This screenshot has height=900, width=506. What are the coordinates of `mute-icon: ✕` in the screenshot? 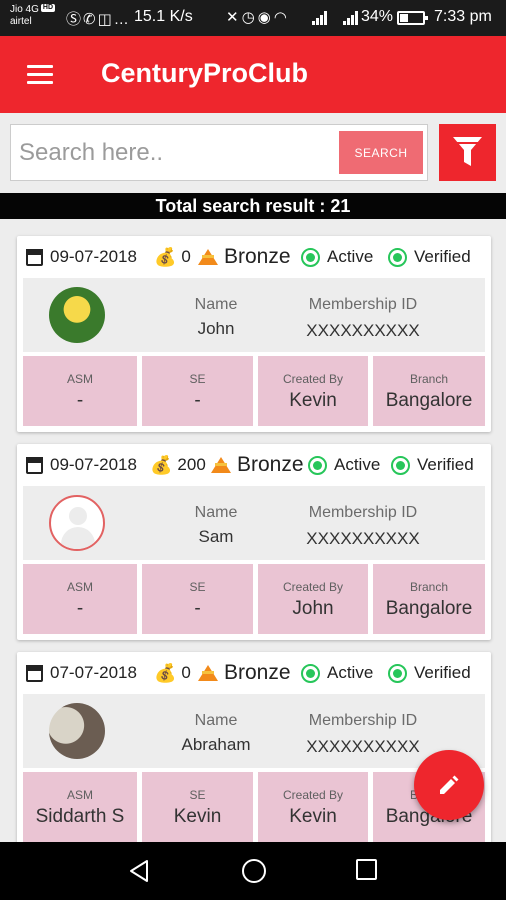 It's located at (234, 17).